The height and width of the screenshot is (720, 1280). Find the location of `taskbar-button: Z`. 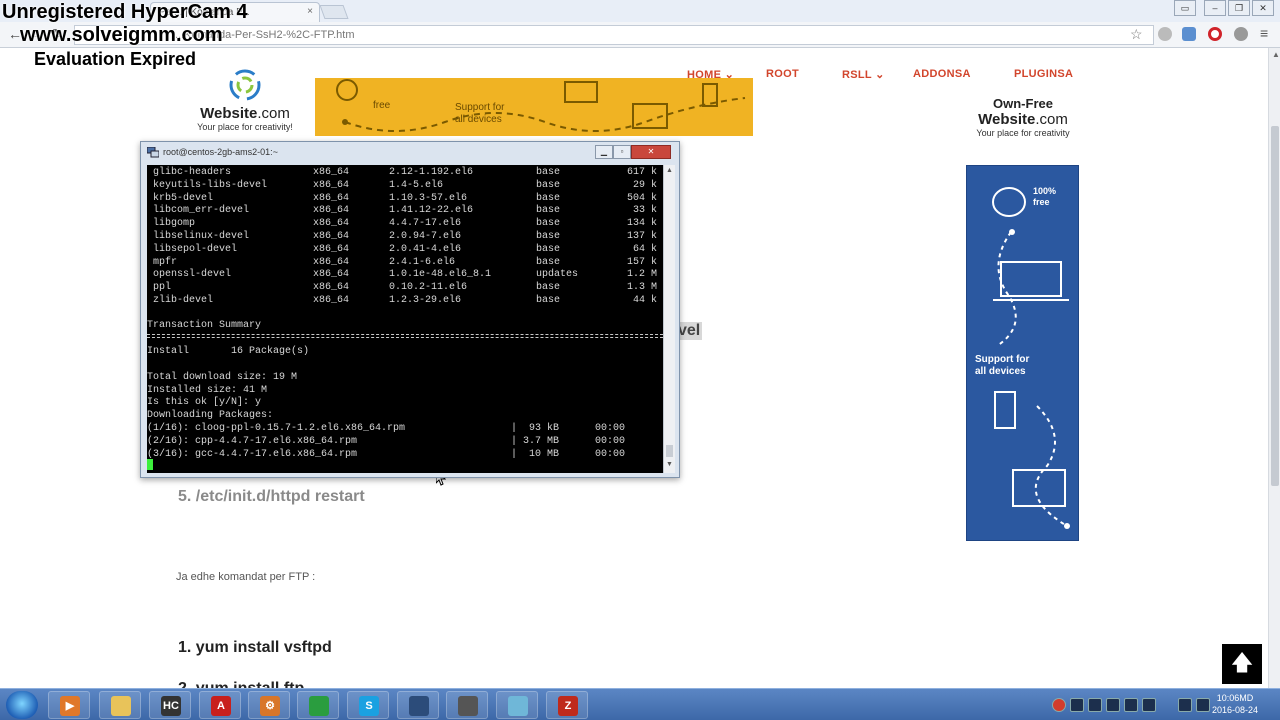

taskbar-button: Z is located at coordinates (567, 705).